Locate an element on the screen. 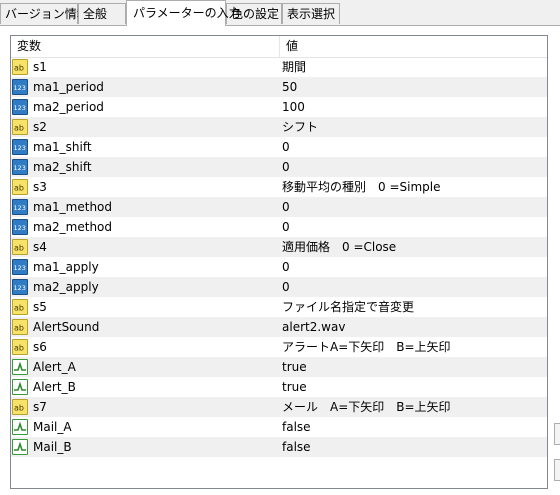  row-variable-cell: Mail_B is located at coordinates (145, 447).